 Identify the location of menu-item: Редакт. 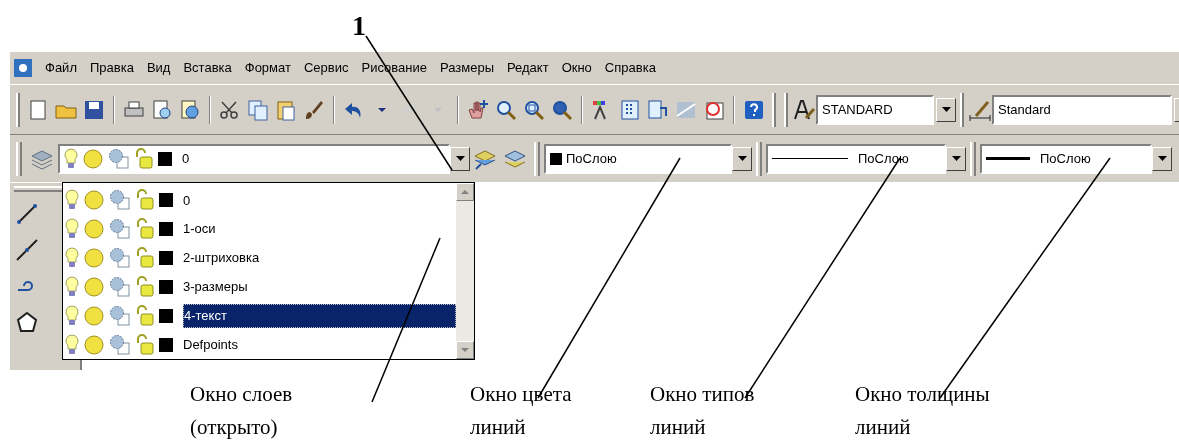
(528, 68).